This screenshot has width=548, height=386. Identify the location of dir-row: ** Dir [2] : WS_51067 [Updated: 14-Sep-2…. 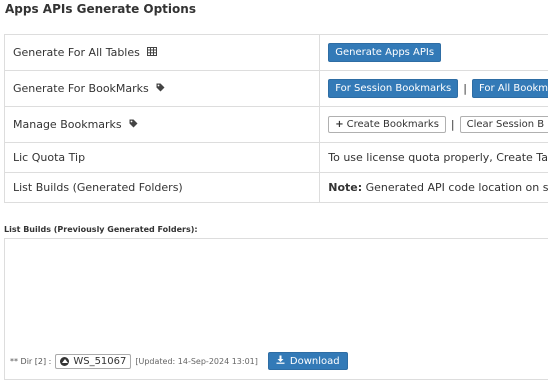
(179, 361).